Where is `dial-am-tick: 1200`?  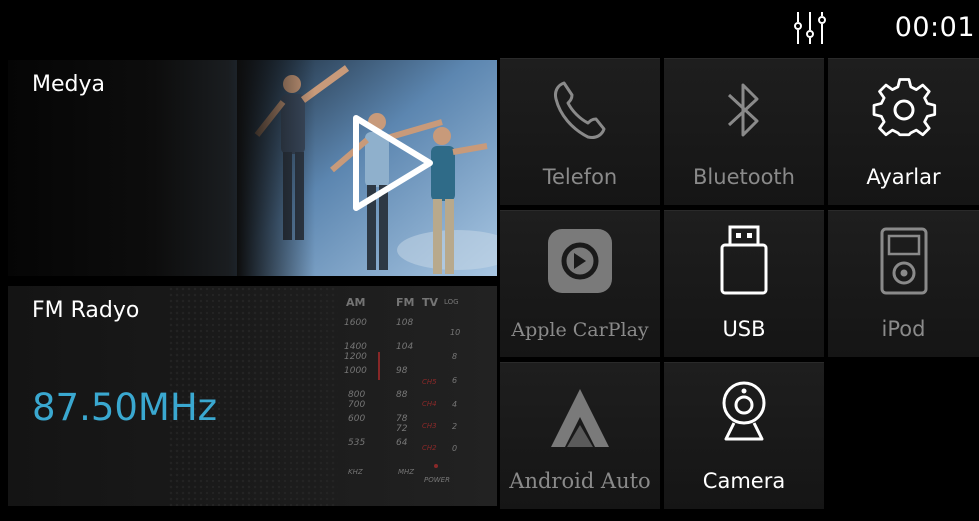 dial-am-tick: 1200 is located at coordinates (355, 357).